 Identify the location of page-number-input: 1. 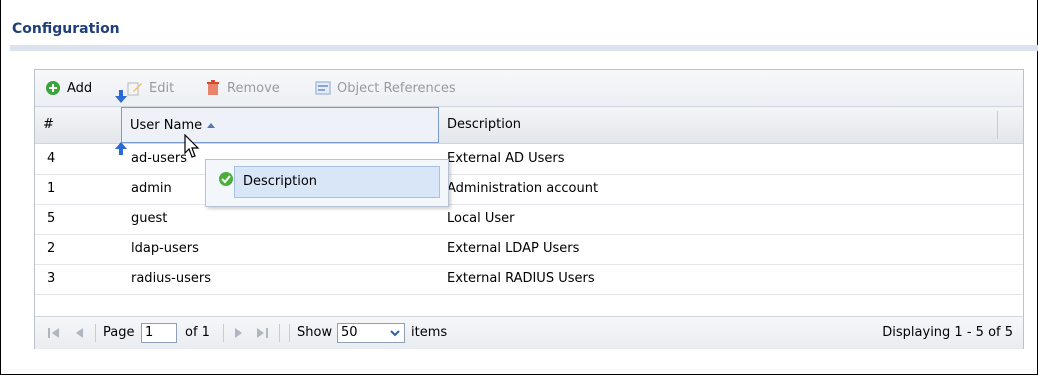
(159, 333).